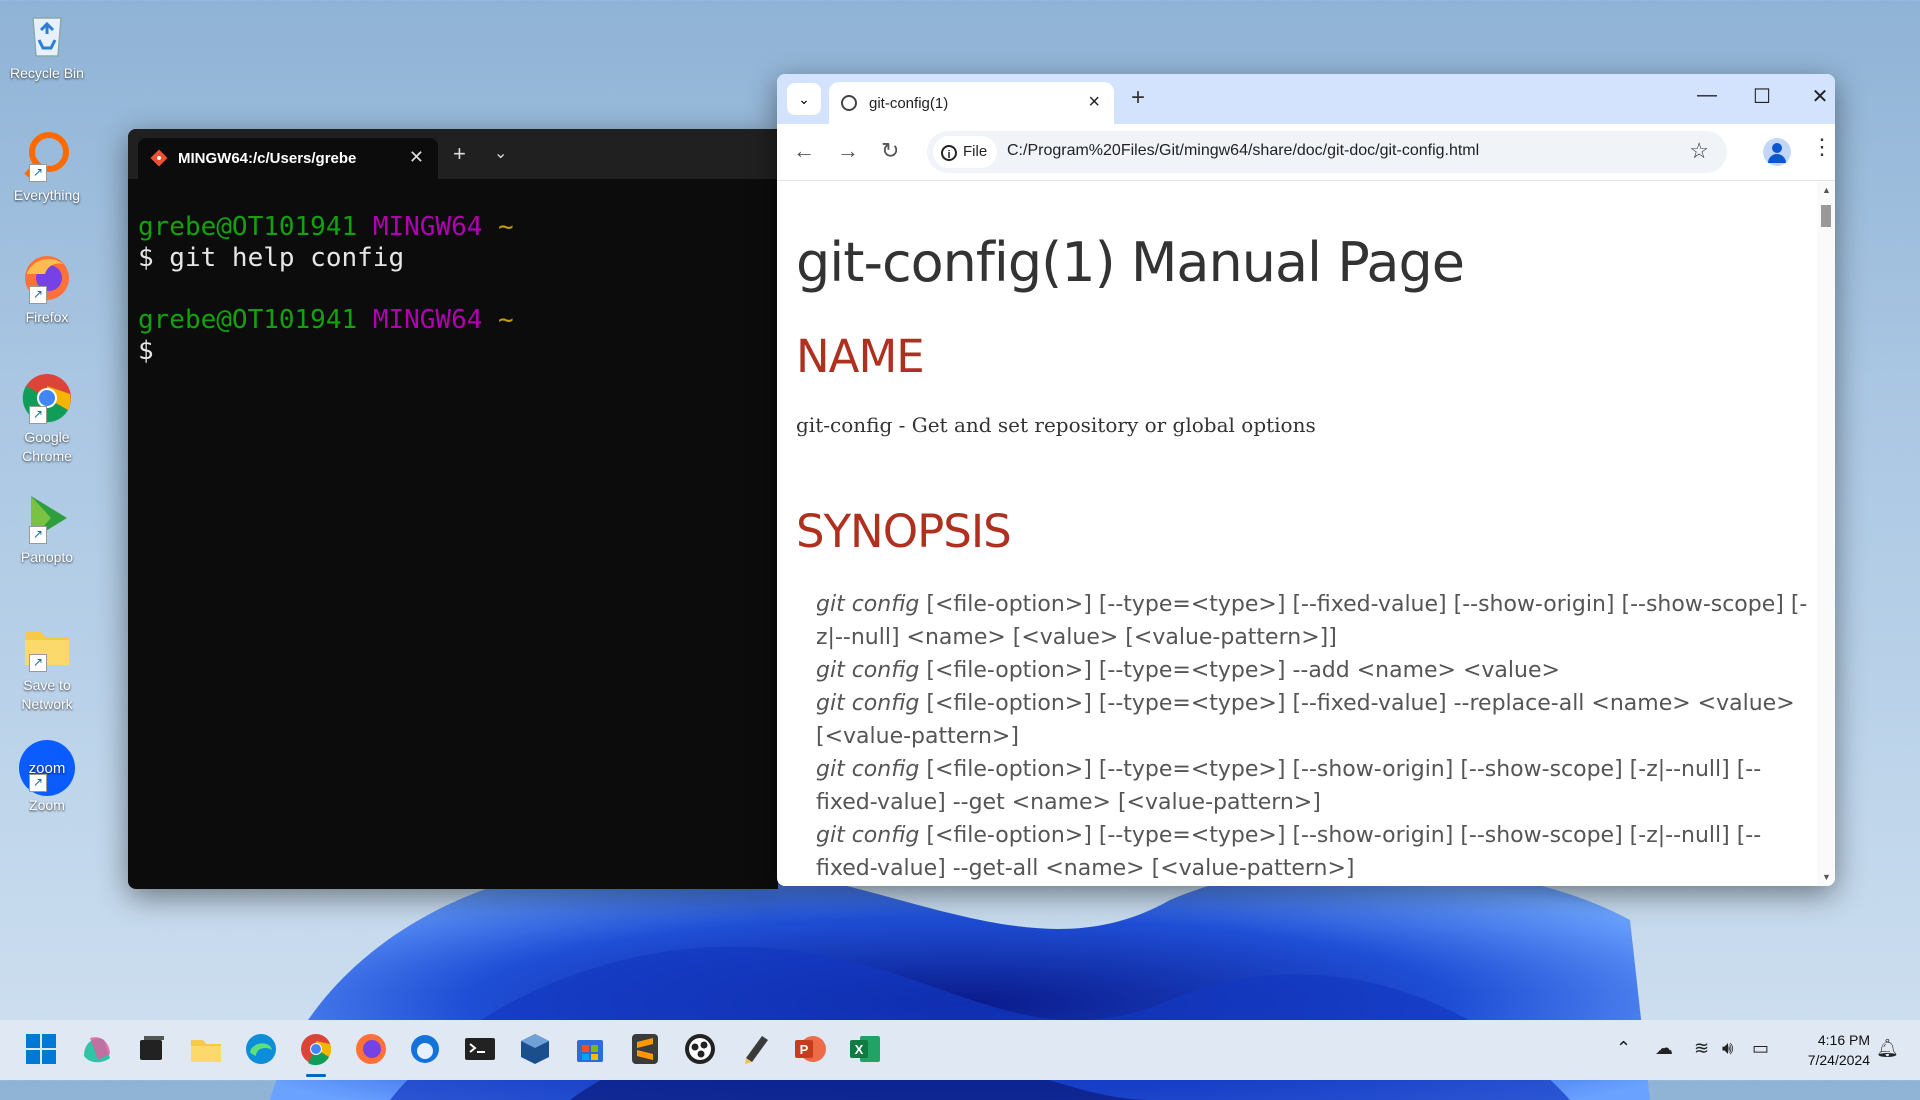  I want to click on desktop-icon-label: Firefox, so click(47, 317).